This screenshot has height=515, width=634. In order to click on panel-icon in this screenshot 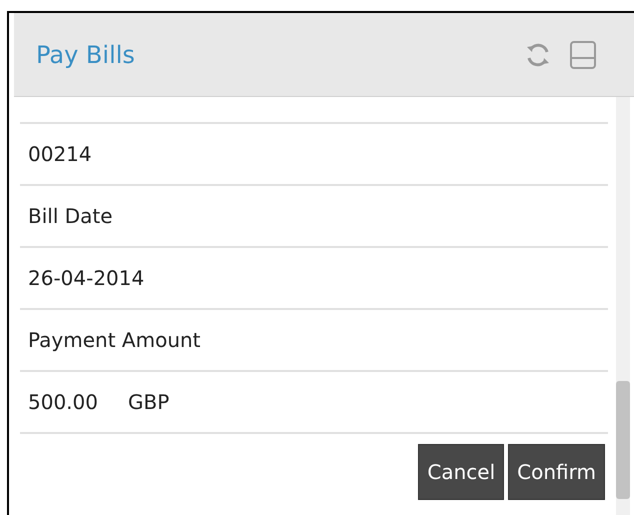, I will do `click(583, 55)`.